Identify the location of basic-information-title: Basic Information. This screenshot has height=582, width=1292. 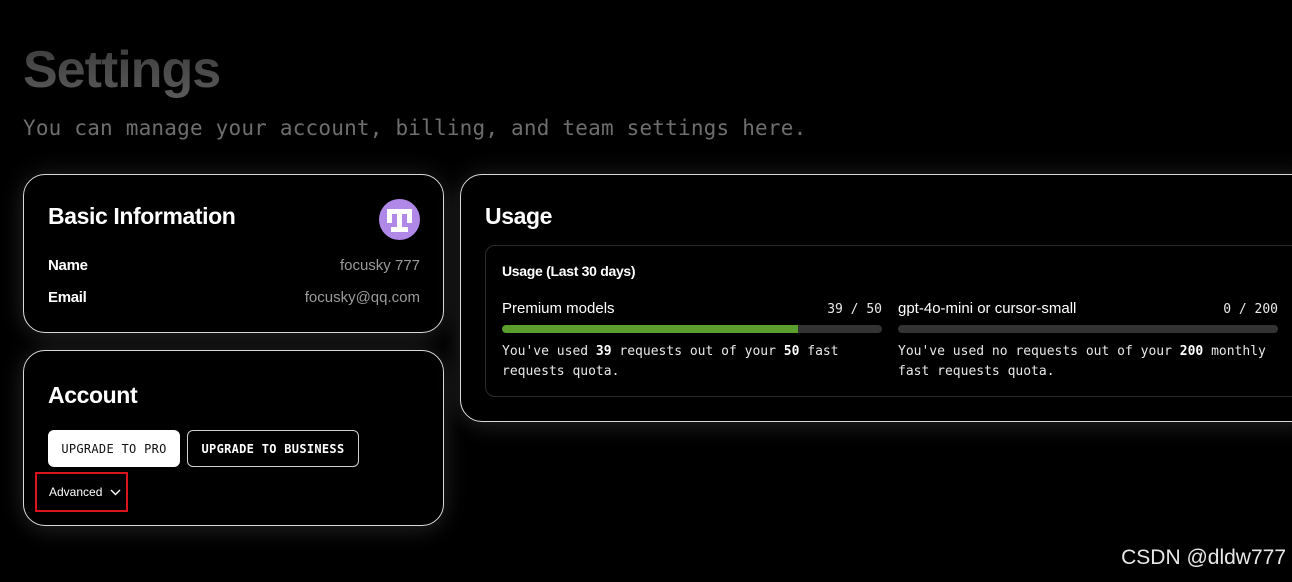
(142, 216).